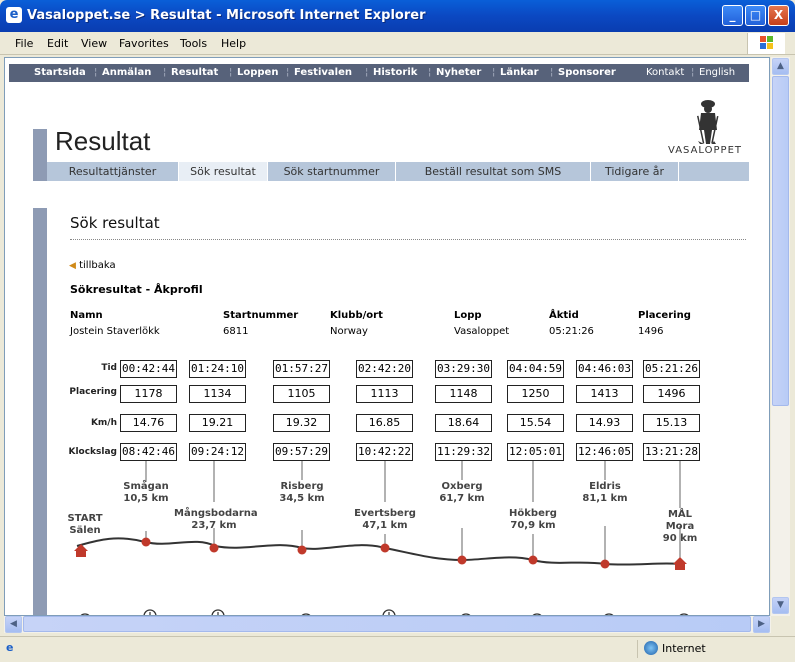  Describe the element at coordinates (604, 369) in the screenshot. I see `split-tid-cell: 04:46:03` at that location.